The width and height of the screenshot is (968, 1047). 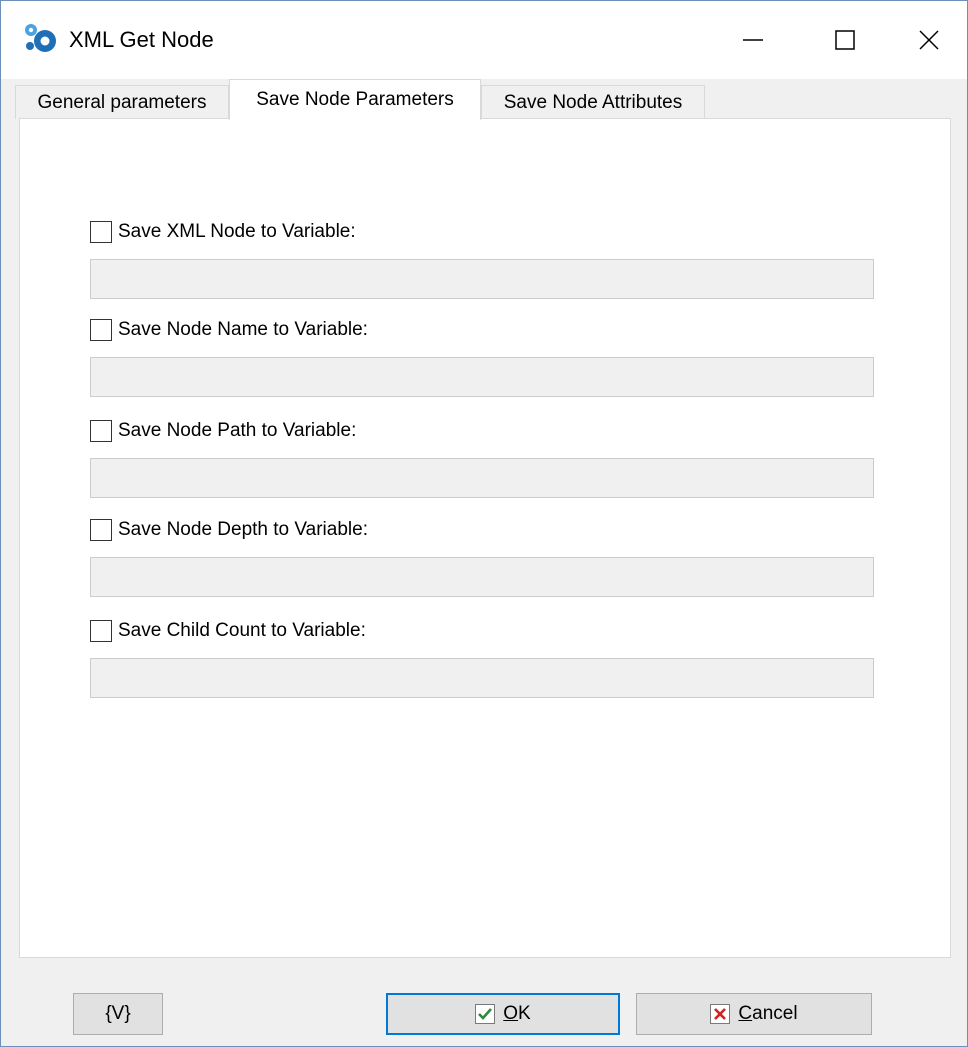 What do you see at coordinates (40, 38) in the screenshot?
I see `xml-gears-icon` at bounding box center [40, 38].